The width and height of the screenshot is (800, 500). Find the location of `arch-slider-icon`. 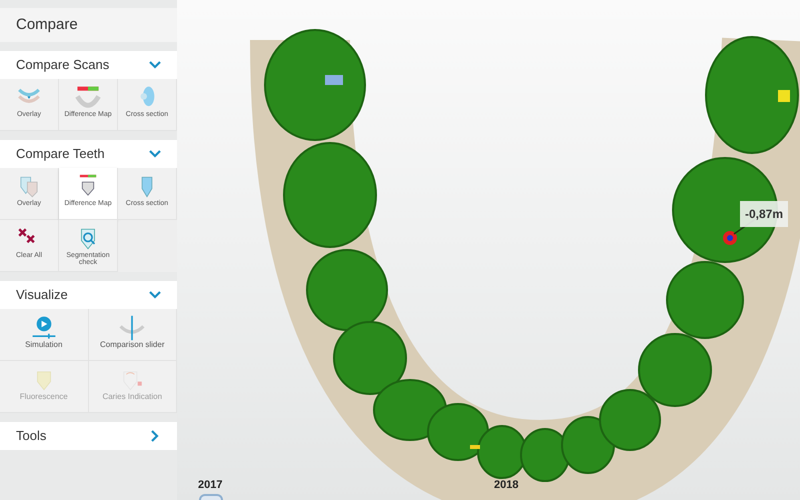

arch-slider-icon is located at coordinates (132, 328).